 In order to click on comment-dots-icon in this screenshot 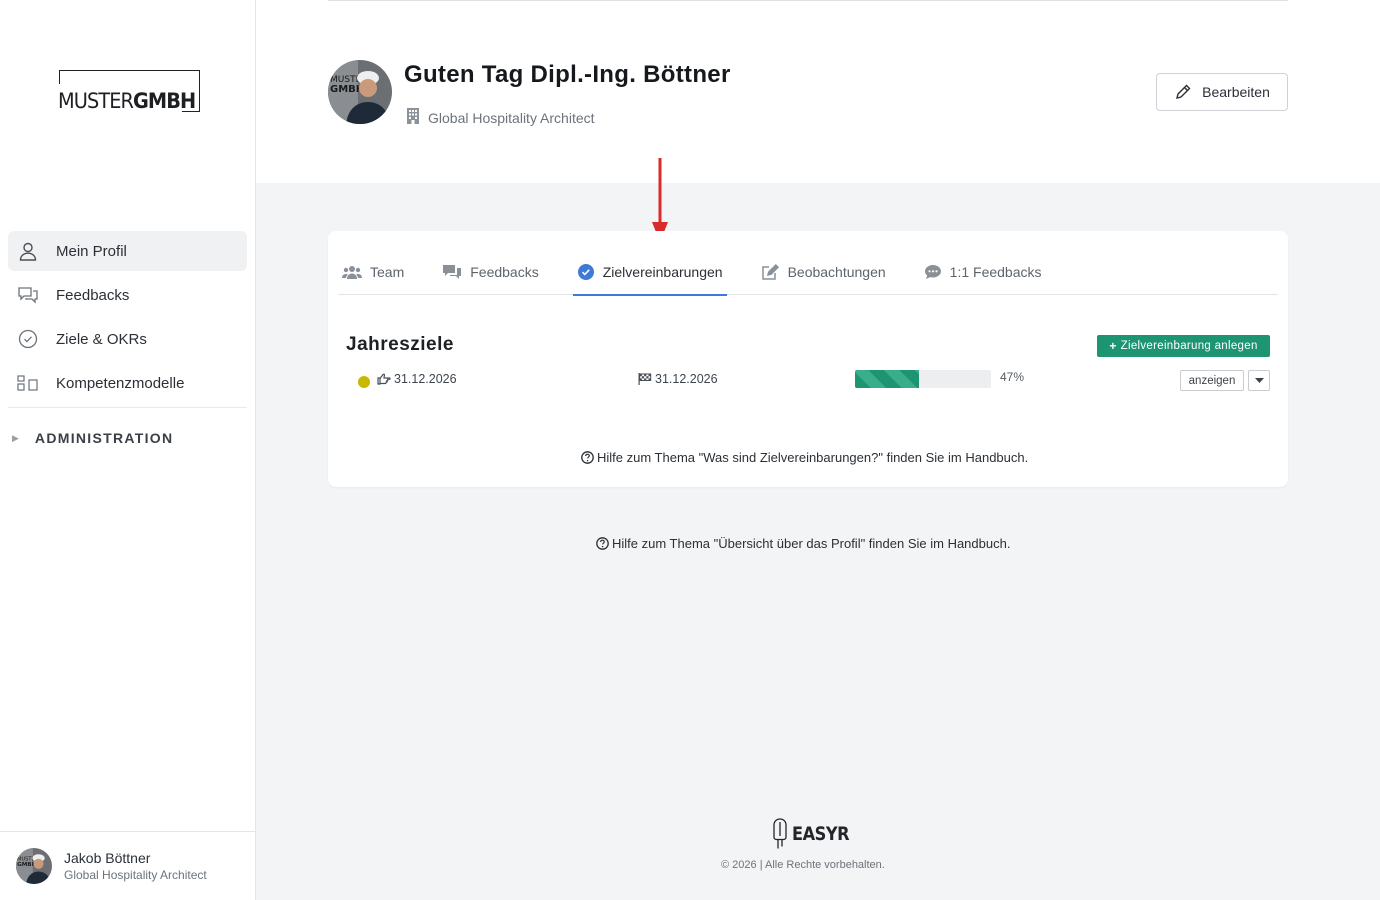, I will do `click(932, 272)`.